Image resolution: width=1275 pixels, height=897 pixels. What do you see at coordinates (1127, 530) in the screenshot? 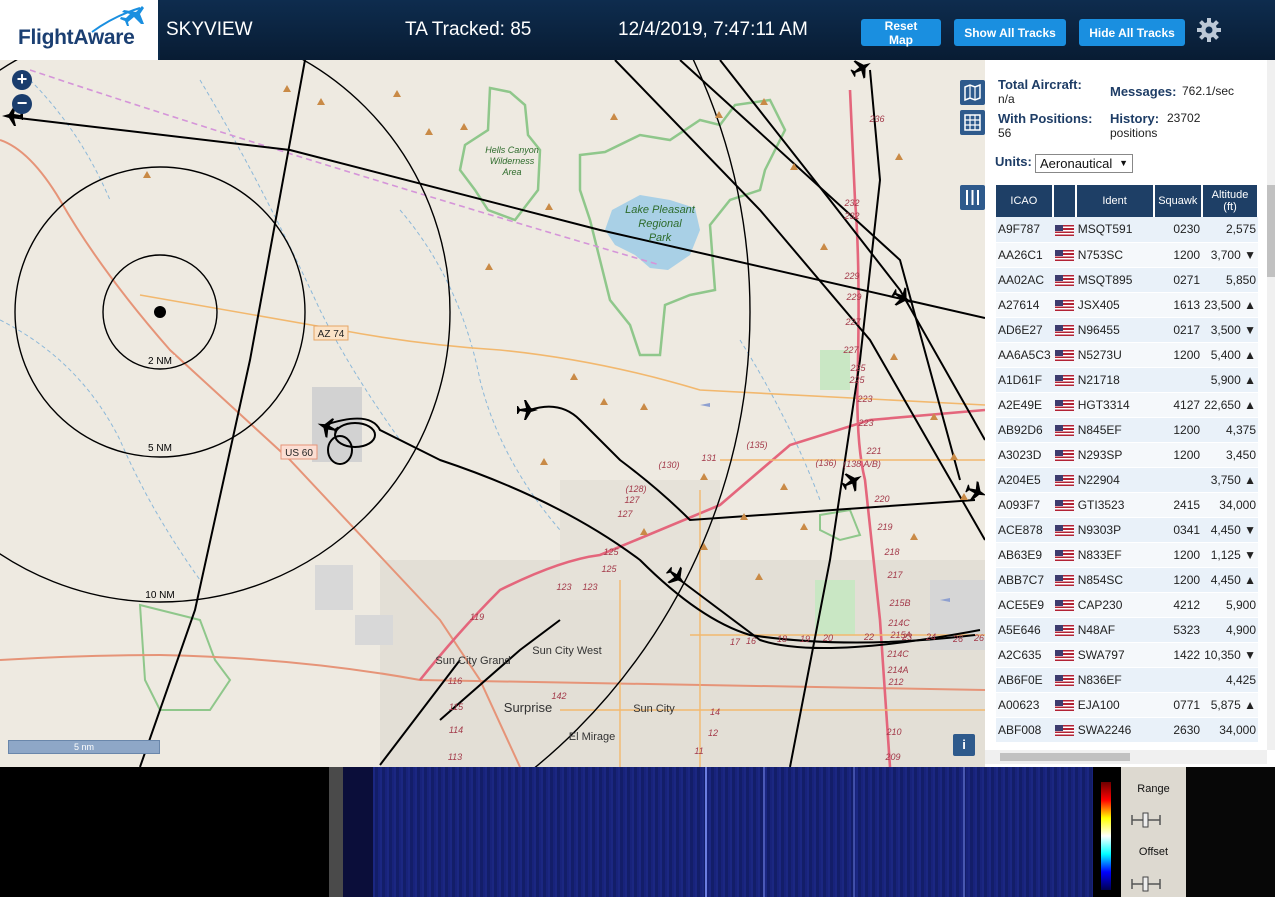
I see `aircraft-row: ACE878 N9303P 0341 4,450 ▼` at bounding box center [1127, 530].